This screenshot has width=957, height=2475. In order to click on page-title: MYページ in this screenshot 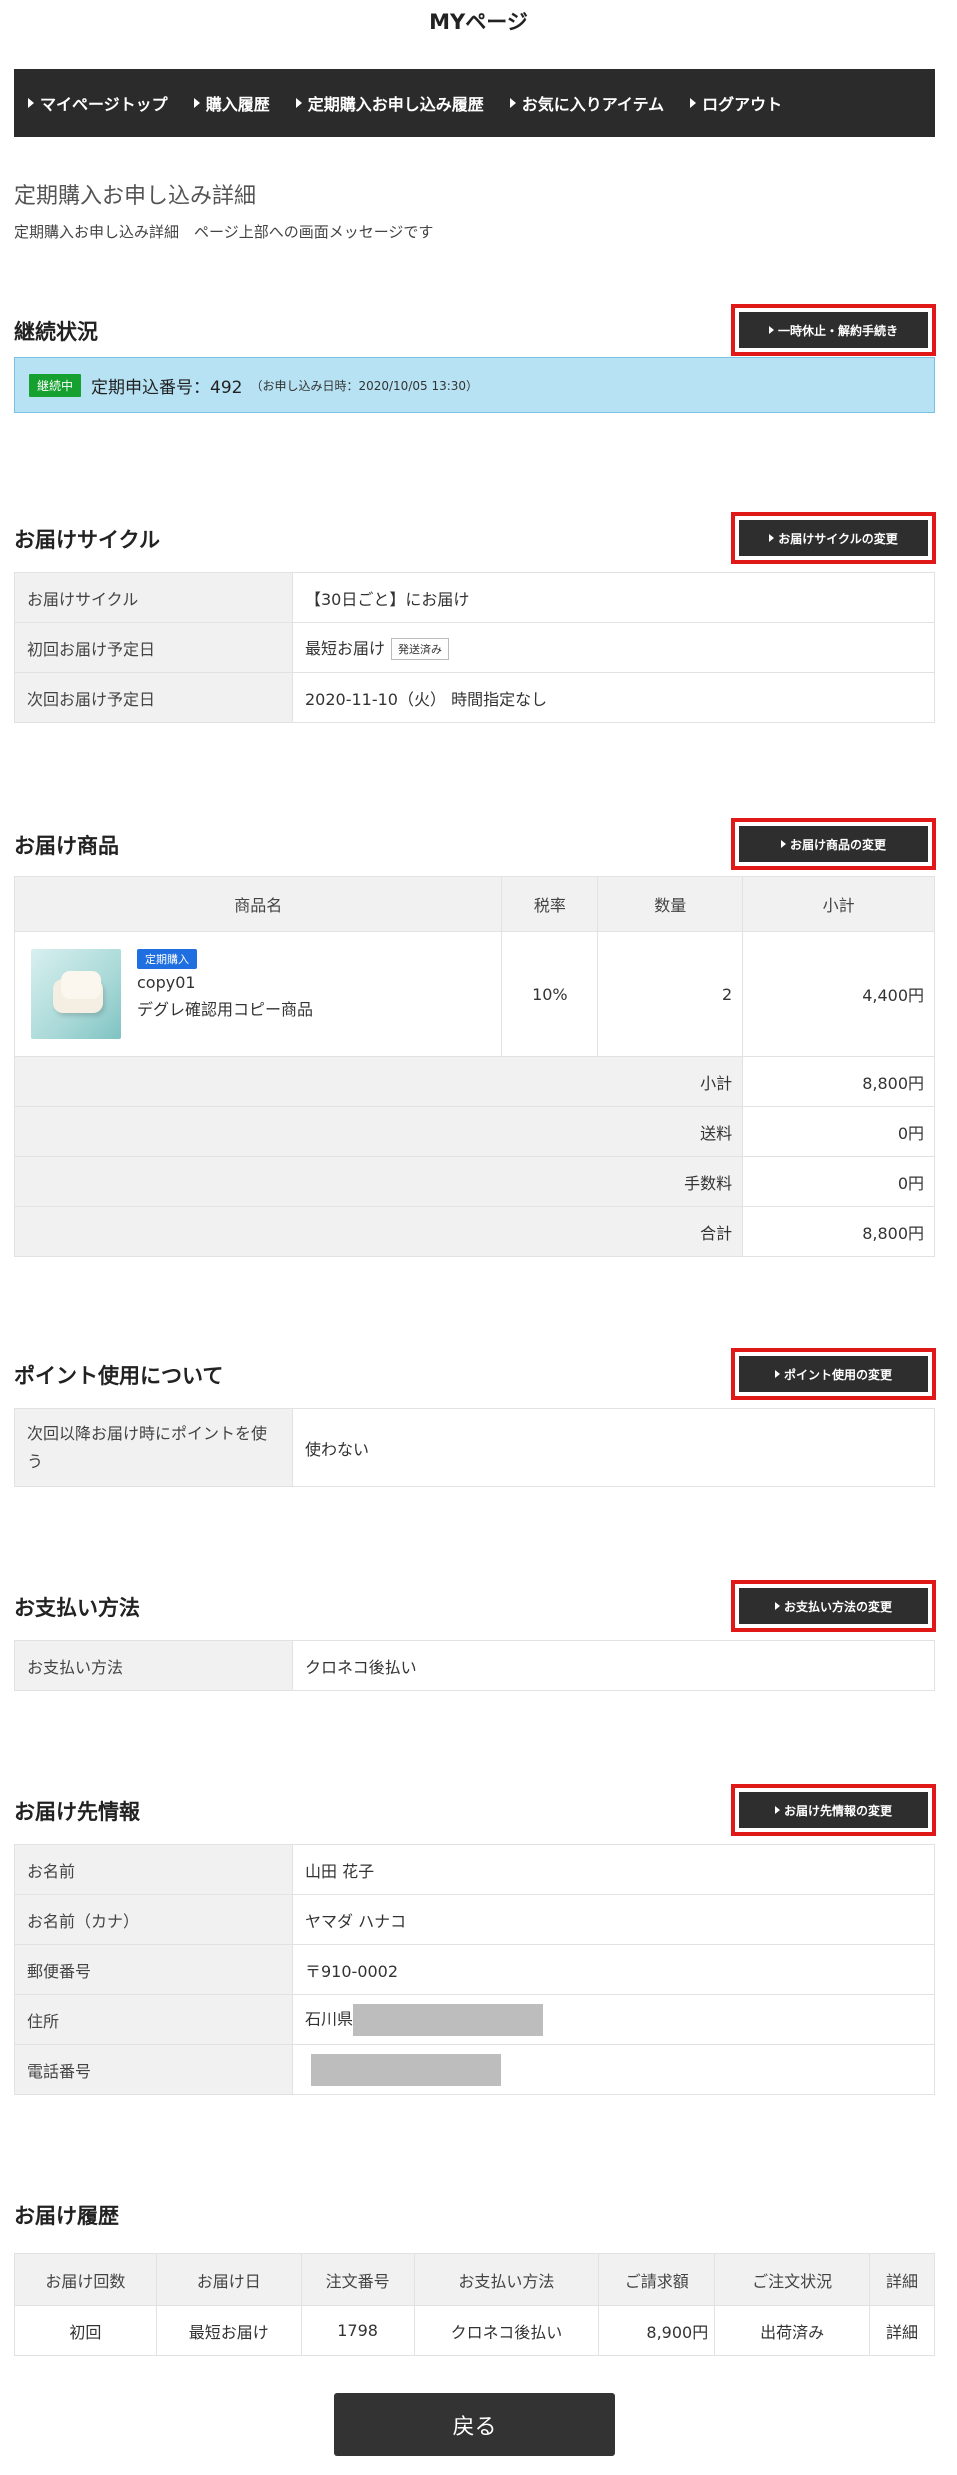, I will do `click(478, 22)`.